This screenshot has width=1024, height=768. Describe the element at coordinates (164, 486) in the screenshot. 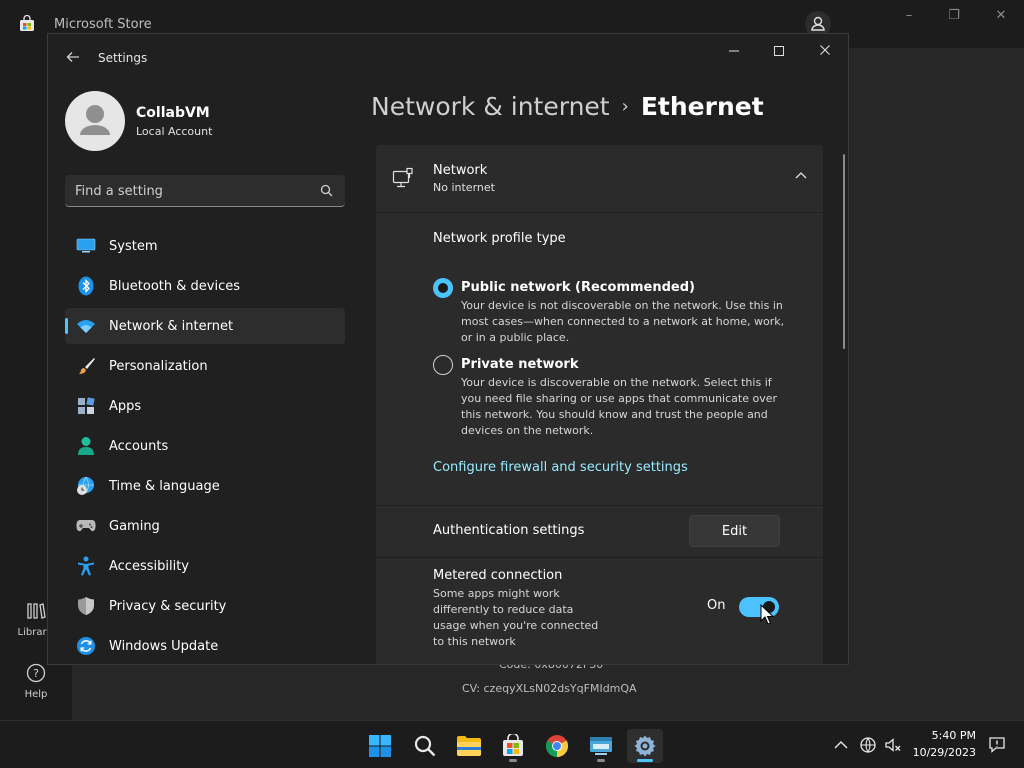

I see `sidebar-item-label: Time & language` at that location.